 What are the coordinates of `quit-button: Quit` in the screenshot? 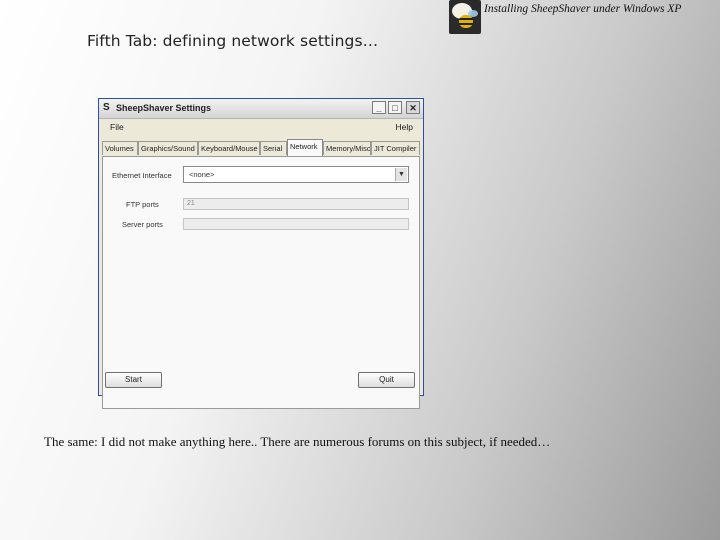 It's located at (386, 380).